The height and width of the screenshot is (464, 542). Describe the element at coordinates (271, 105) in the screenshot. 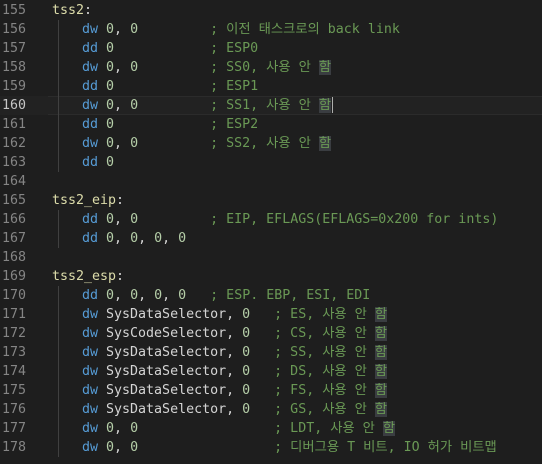

I see `code-line: 160 dw 0, 0 ; SS1, 사용 안 함` at that location.